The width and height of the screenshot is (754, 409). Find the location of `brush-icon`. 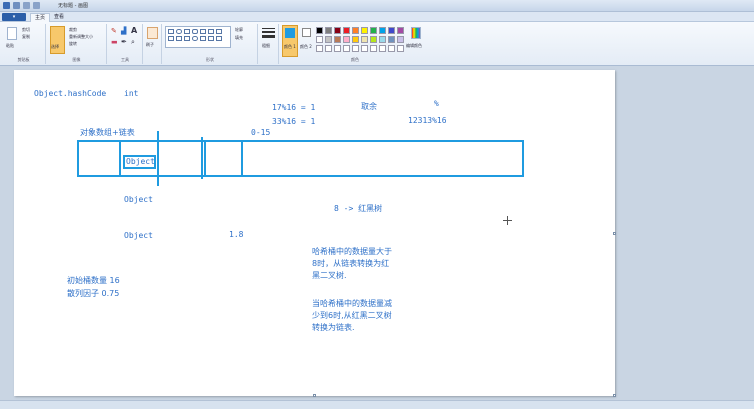

brush-icon is located at coordinates (152, 33).